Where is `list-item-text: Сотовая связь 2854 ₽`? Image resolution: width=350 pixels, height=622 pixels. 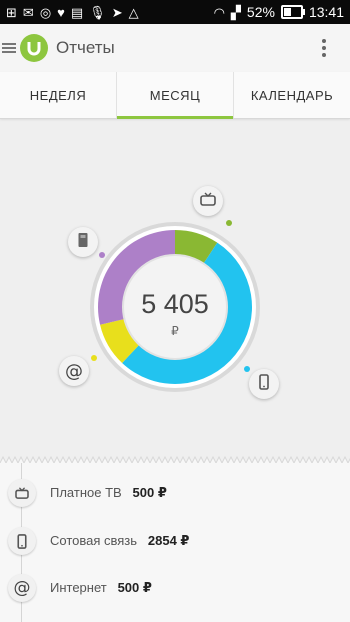 list-item-text: Сотовая связь 2854 ₽ is located at coordinates (119, 541).